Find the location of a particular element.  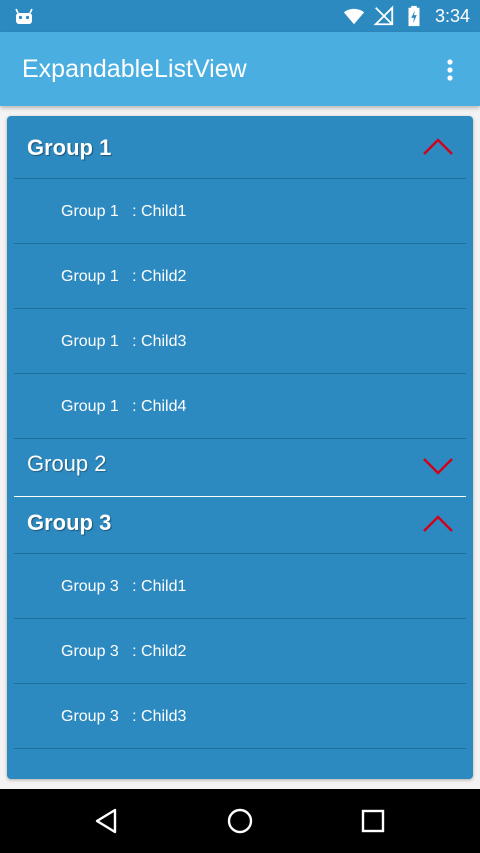

overflow-menu-icon is located at coordinates (450, 70).